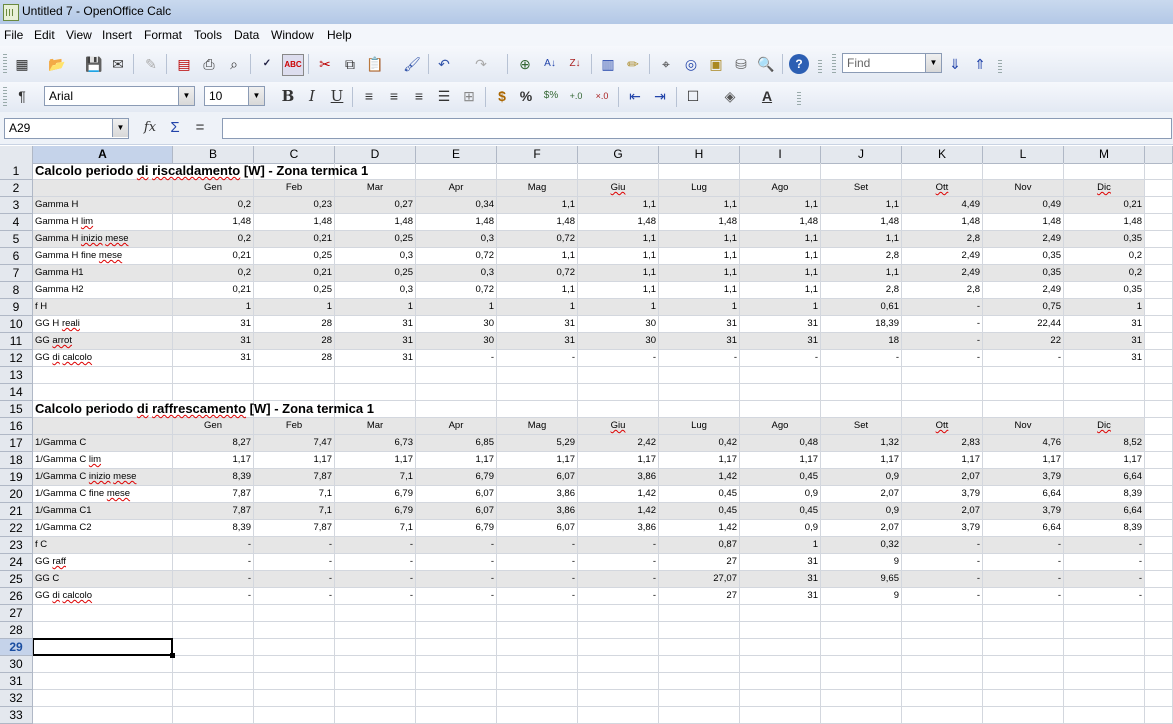 Image resolution: width=1173 pixels, height=724 pixels. What do you see at coordinates (103, 443) in the screenshot?
I see `cell-a17: 1/Gamma C` at bounding box center [103, 443].